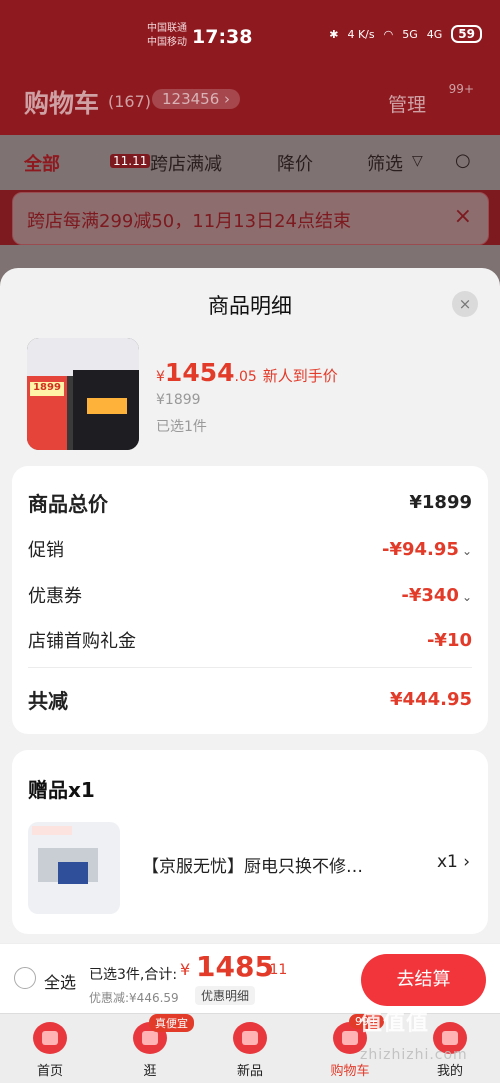 The width and height of the screenshot is (500, 1083). What do you see at coordinates (186, 163) in the screenshot?
I see `tab-cross-store: 跨店满减` at bounding box center [186, 163].